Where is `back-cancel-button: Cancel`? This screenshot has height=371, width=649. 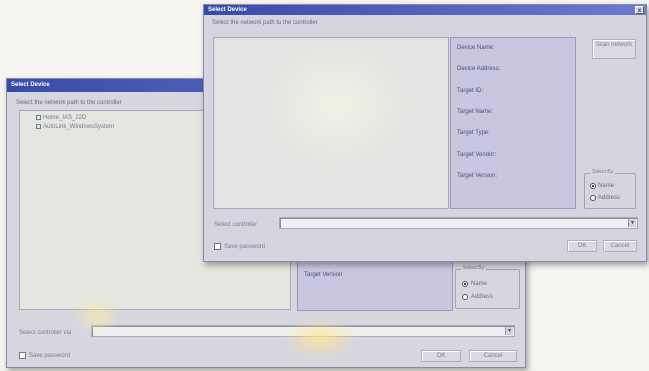
back-cancel-button: Cancel is located at coordinates (493, 356).